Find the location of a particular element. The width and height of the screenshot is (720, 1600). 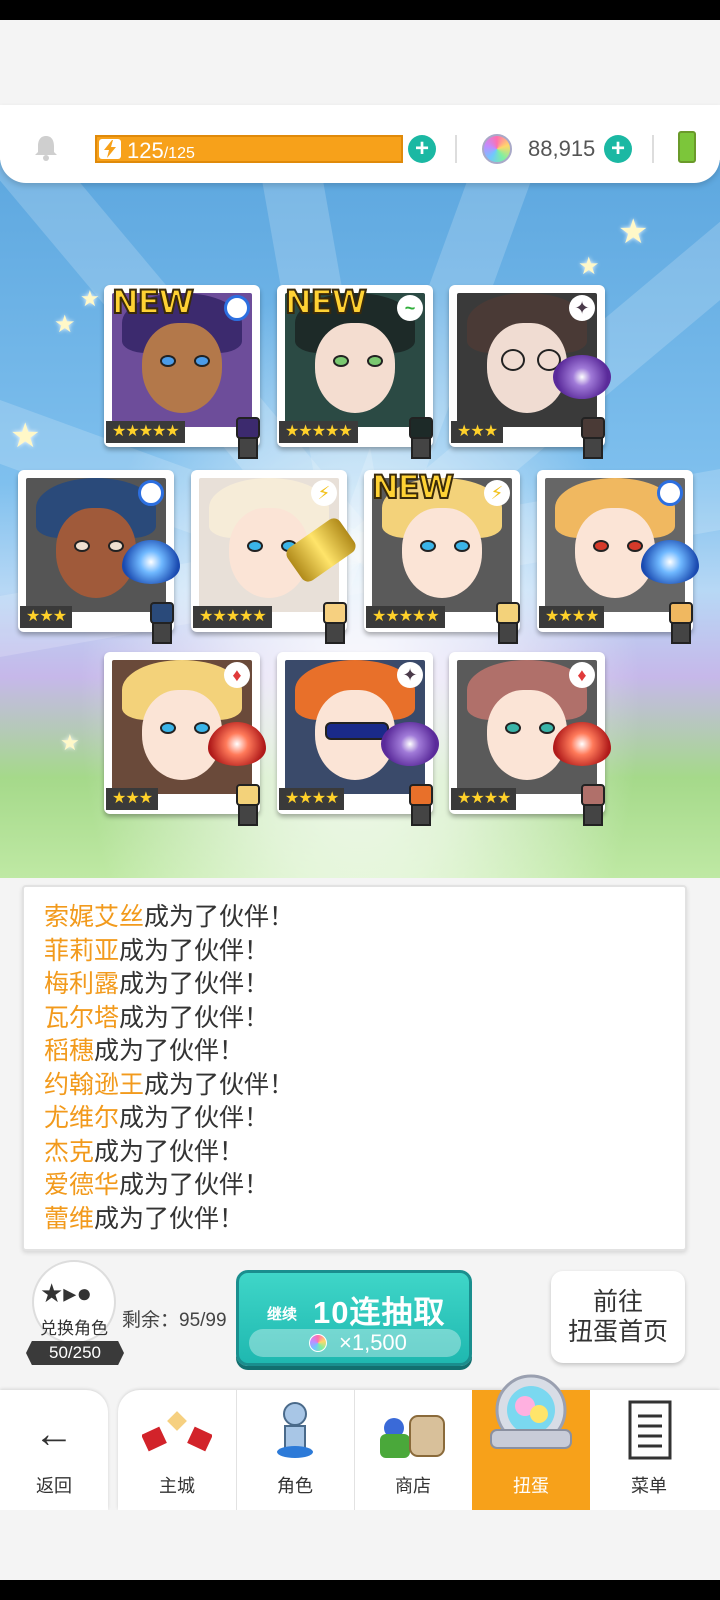

exchange-character-button: ★▸● 兑换角色 50/250 is located at coordinates (76, 1325).